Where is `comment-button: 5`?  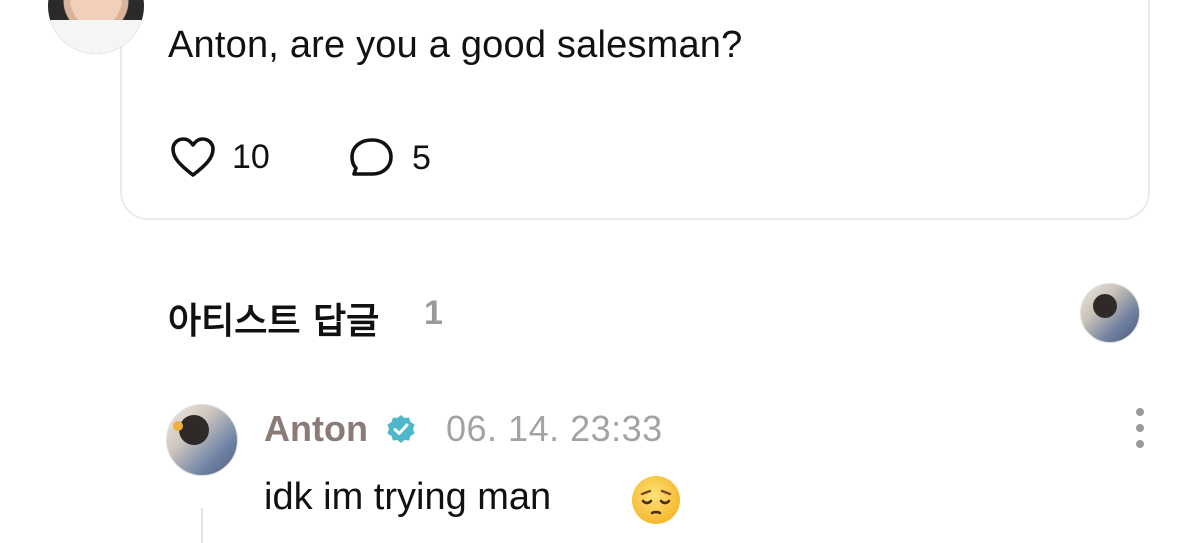 comment-button: 5 is located at coordinates (389, 158).